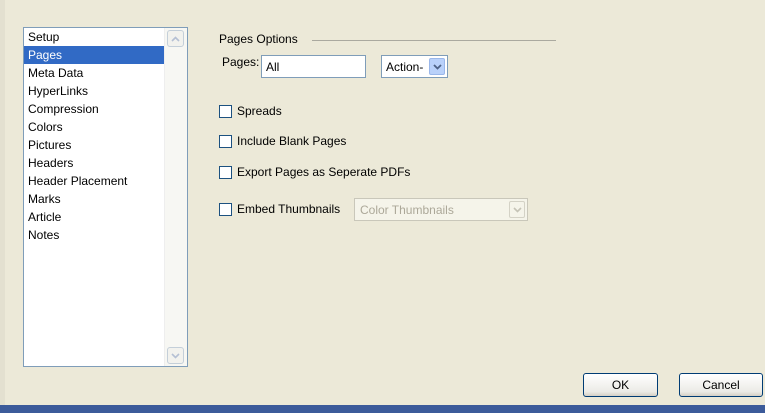 Image resolution: width=765 pixels, height=413 pixels. Describe the element at coordinates (292, 141) in the screenshot. I see `include-blank-pages-label: Include Blank Pages` at that location.